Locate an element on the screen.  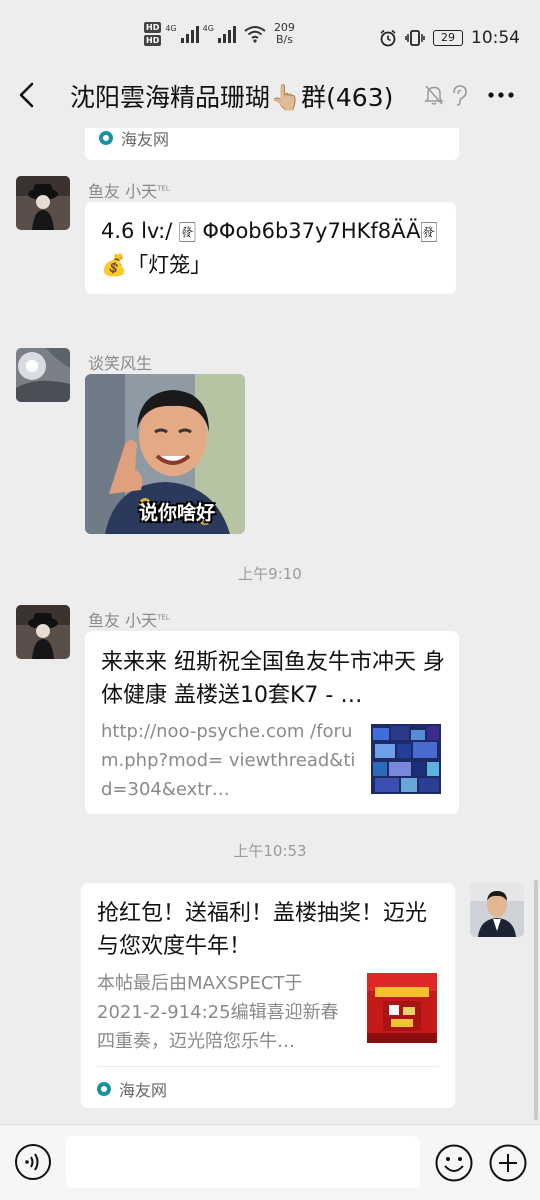
sender-name: 谈笑风生 is located at coordinates (120, 362).